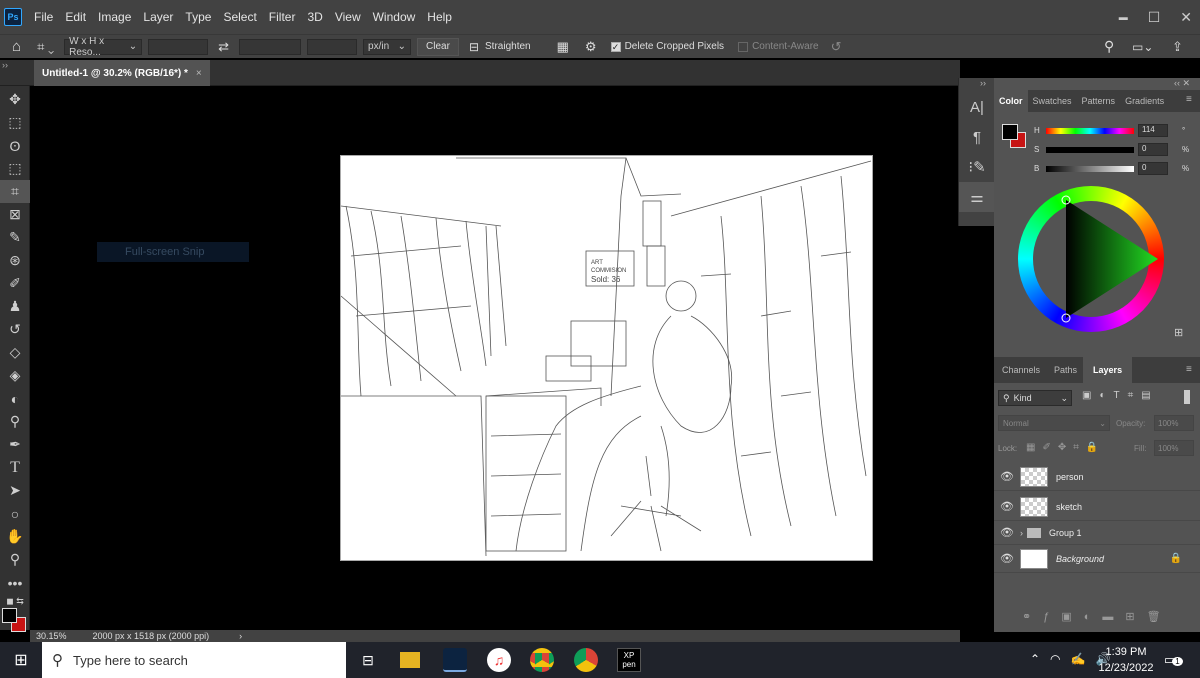  Describe the element at coordinates (1035, 398) in the screenshot. I see `filter-kind-select: ⚲ Kind ⌄` at that location.